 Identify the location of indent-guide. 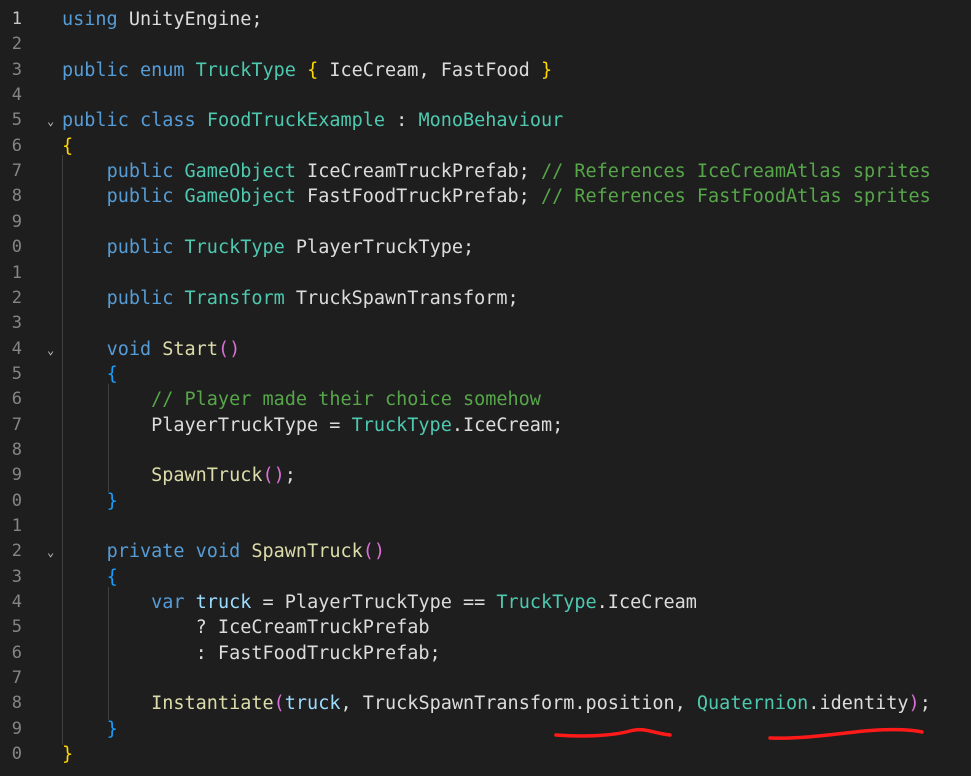
(108, 653).